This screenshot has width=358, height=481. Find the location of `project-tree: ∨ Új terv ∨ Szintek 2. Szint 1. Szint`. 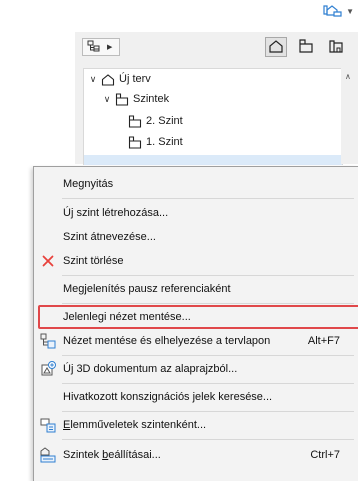

project-tree: ∨ Új terv ∨ Szintek 2. Szint 1. Szint is located at coordinates (213, 116).